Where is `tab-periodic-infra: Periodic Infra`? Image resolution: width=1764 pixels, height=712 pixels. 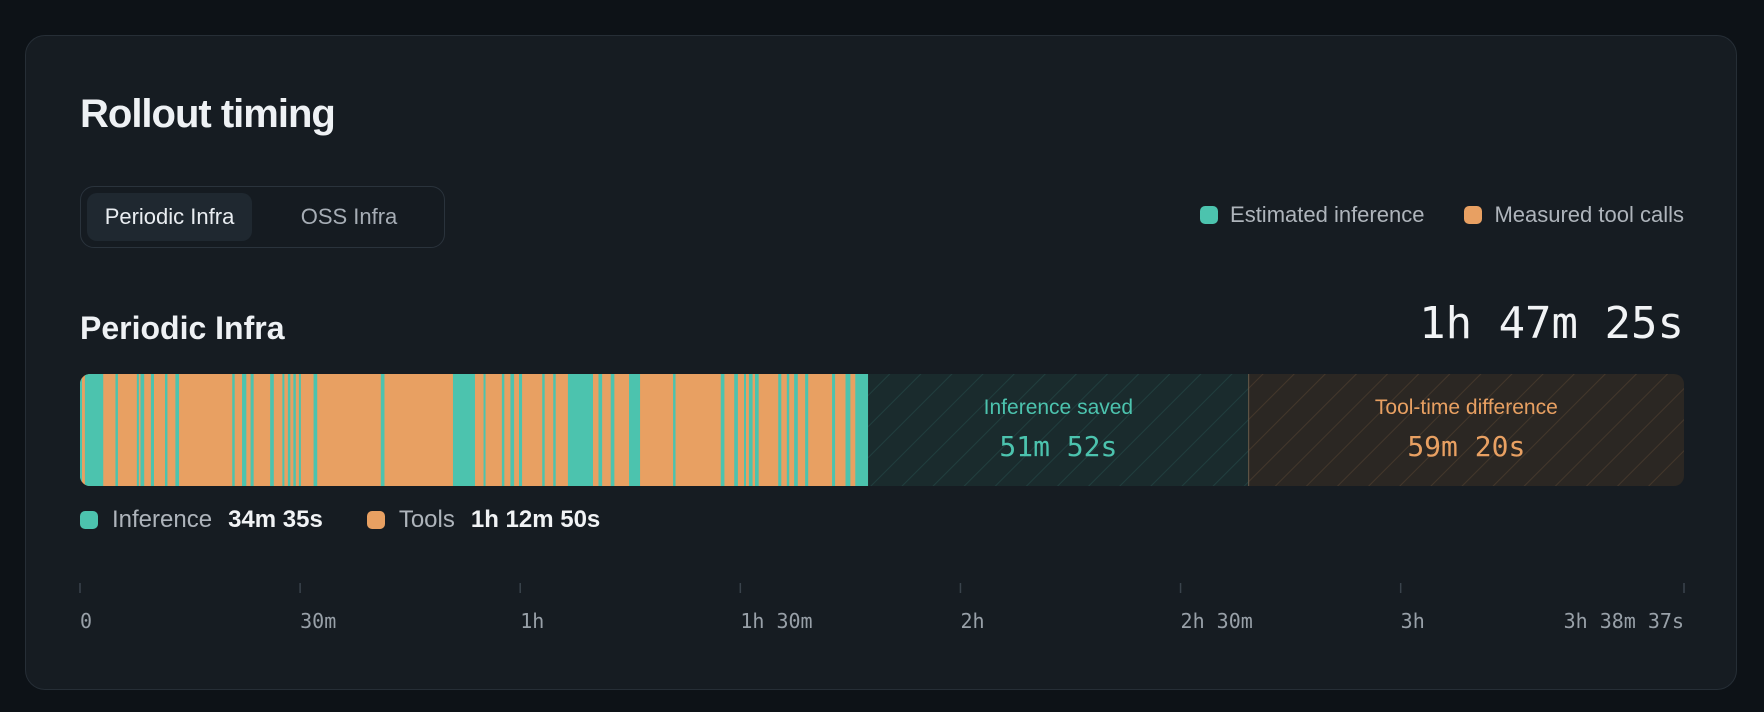 tab-periodic-infra: Periodic Infra is located at coordinates (169, 217).